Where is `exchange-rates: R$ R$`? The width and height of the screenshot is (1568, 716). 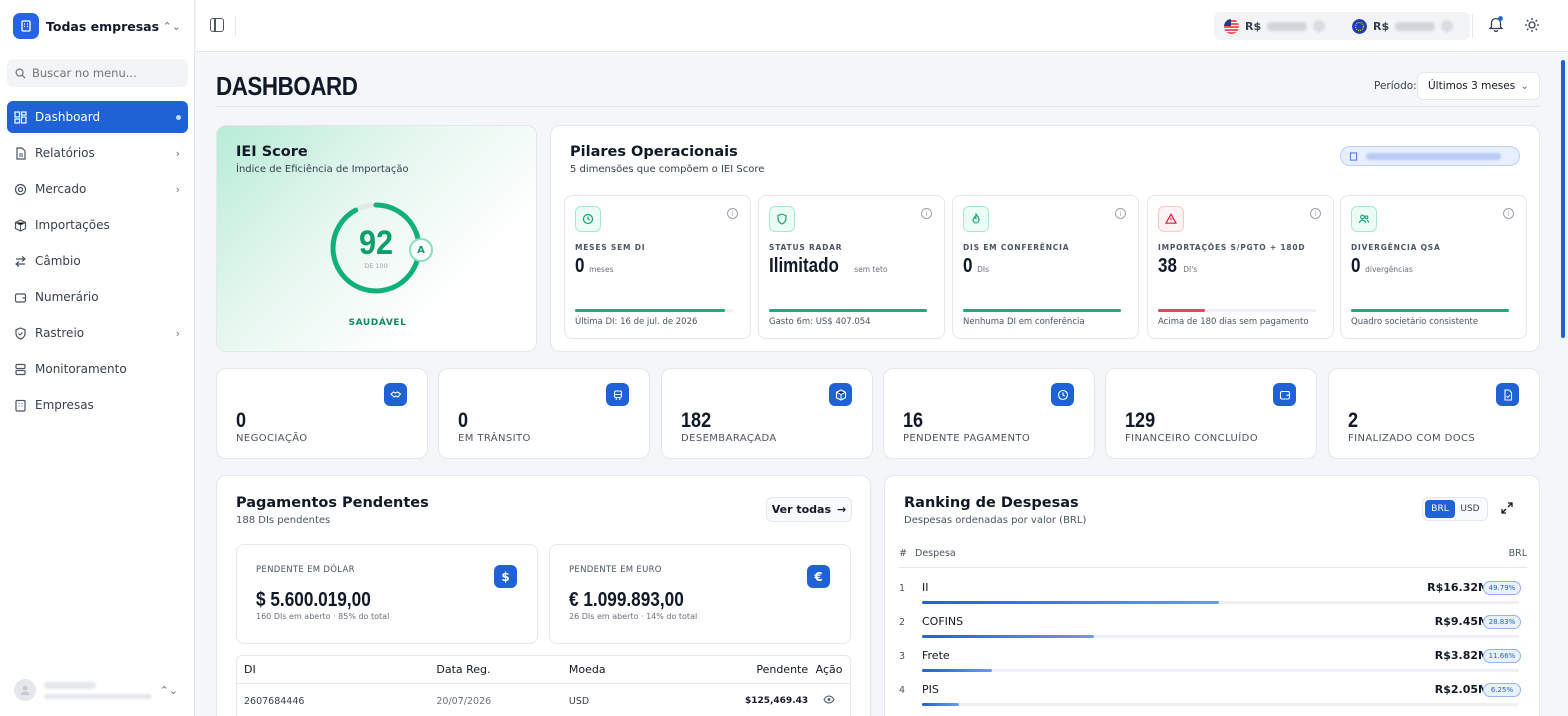
exchange-rates: R$ R$ is located at coordinates (1342, 26).